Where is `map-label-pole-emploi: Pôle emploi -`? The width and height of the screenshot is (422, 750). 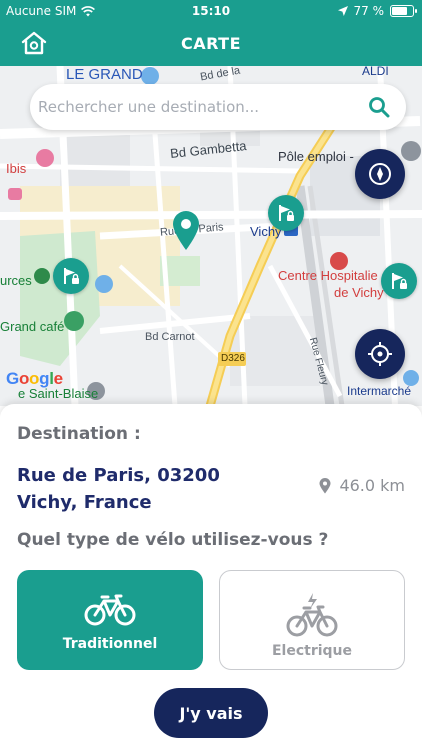
map-label-pole-emploi: Pôle emploi - is located at coordinates (316, 156).